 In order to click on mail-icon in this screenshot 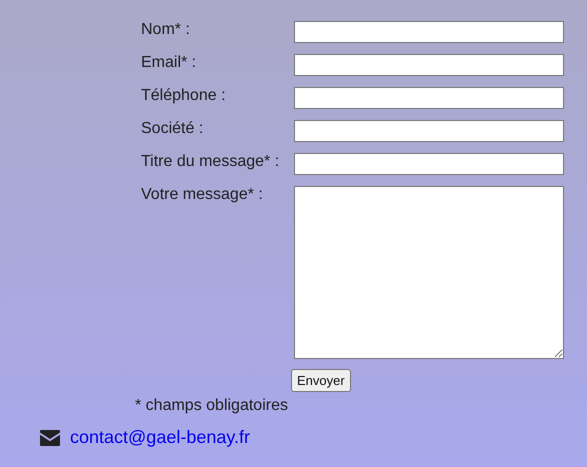, I will do `click(50, 438)`.